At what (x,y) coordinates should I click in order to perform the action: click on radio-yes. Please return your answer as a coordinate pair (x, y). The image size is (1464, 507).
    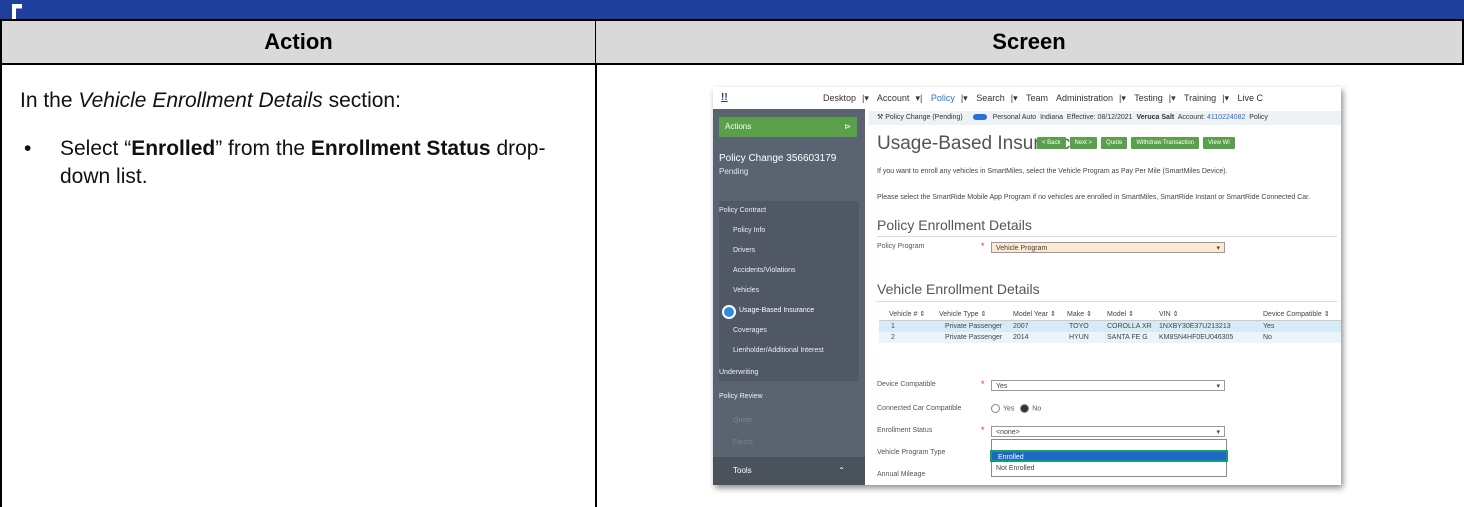
    Looking at the image, I should click on (995, 408).